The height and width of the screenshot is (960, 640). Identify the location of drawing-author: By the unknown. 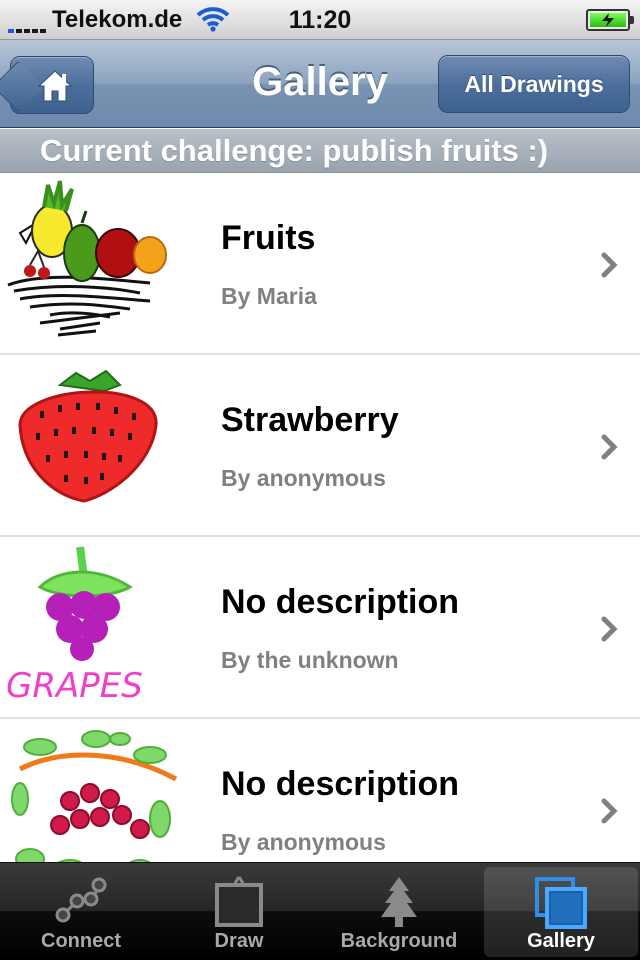
(310, 660).